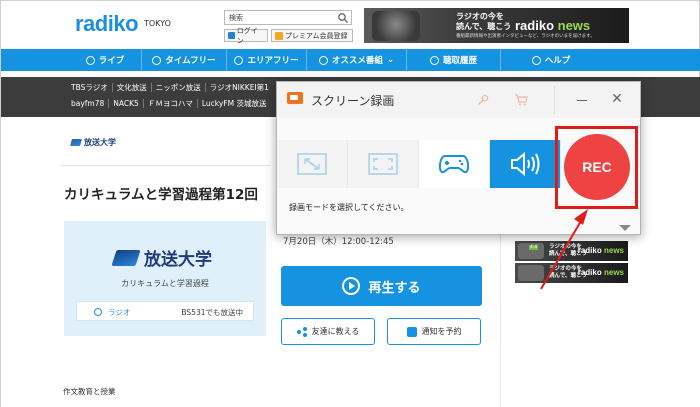 This screenshot has width=700, height=407. Describe the element at coordinates (177, 87) in the screenshot. I see `station-link: ニッポン放送` at that location.